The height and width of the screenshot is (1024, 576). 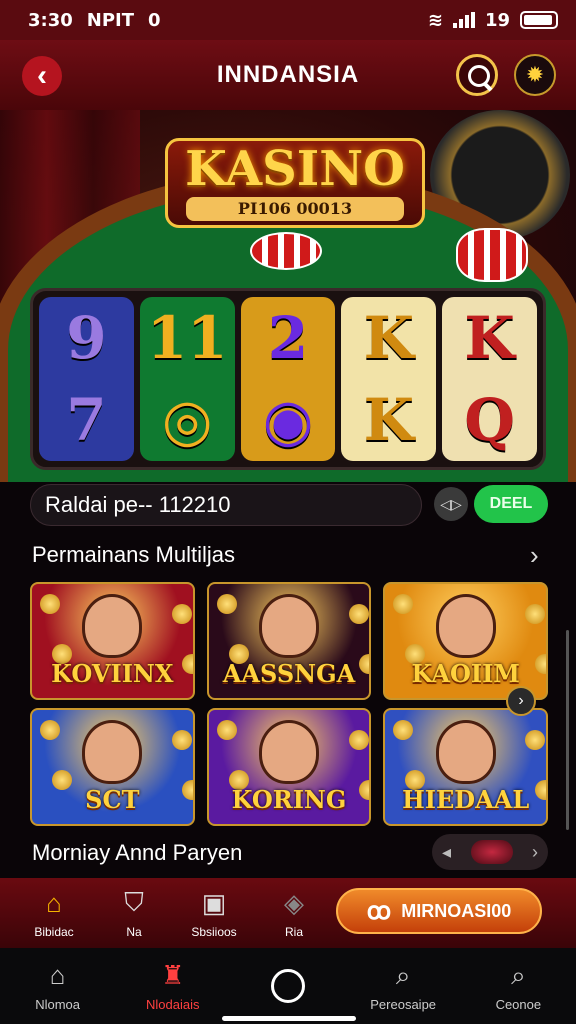 What do you see at coordinates (214, 902) in the screenshot?
I see `nav-icon: ▣` at bounding box center [214, 902].